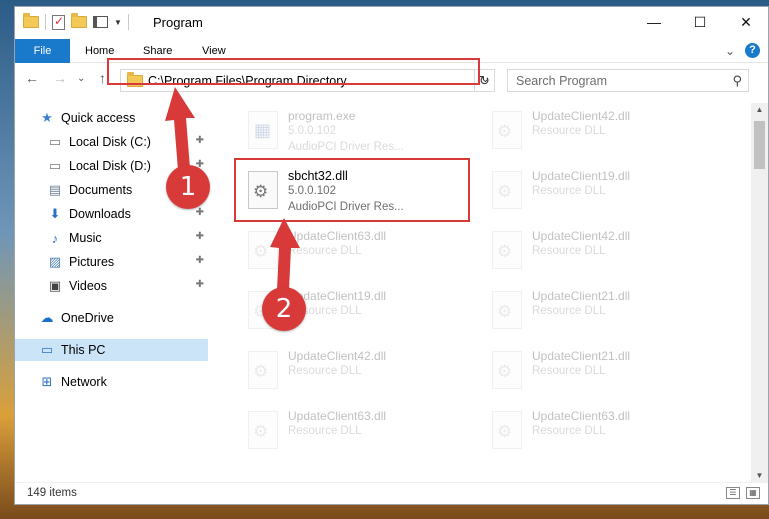 The width and height of the screenshot is (769, 519). I want to click on sidebar-item-pictures: ▨ Pictures ✚, so click(111, 262).